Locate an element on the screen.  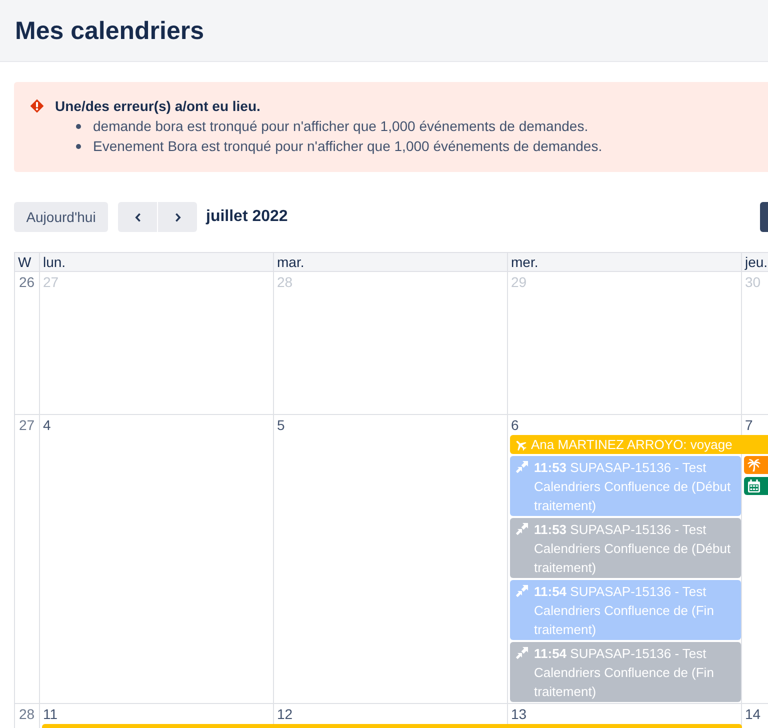
day-number: 29 is located at coordinates (519, 282).